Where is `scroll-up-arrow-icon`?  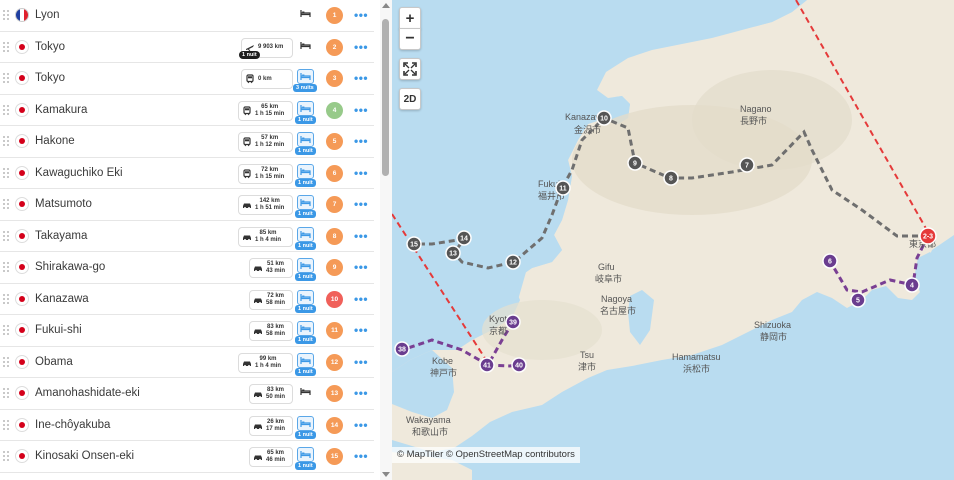 scroll-up-arrow-icon is located at coordinates (386, 5).